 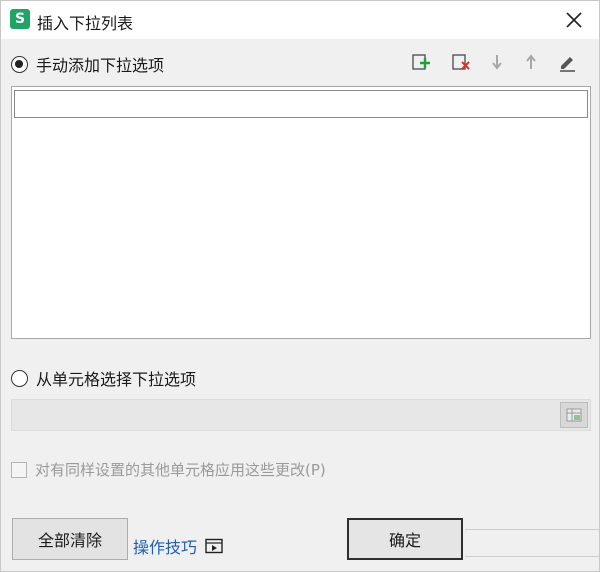 I want to click on add-item-icon, so click(x=421, y=62).